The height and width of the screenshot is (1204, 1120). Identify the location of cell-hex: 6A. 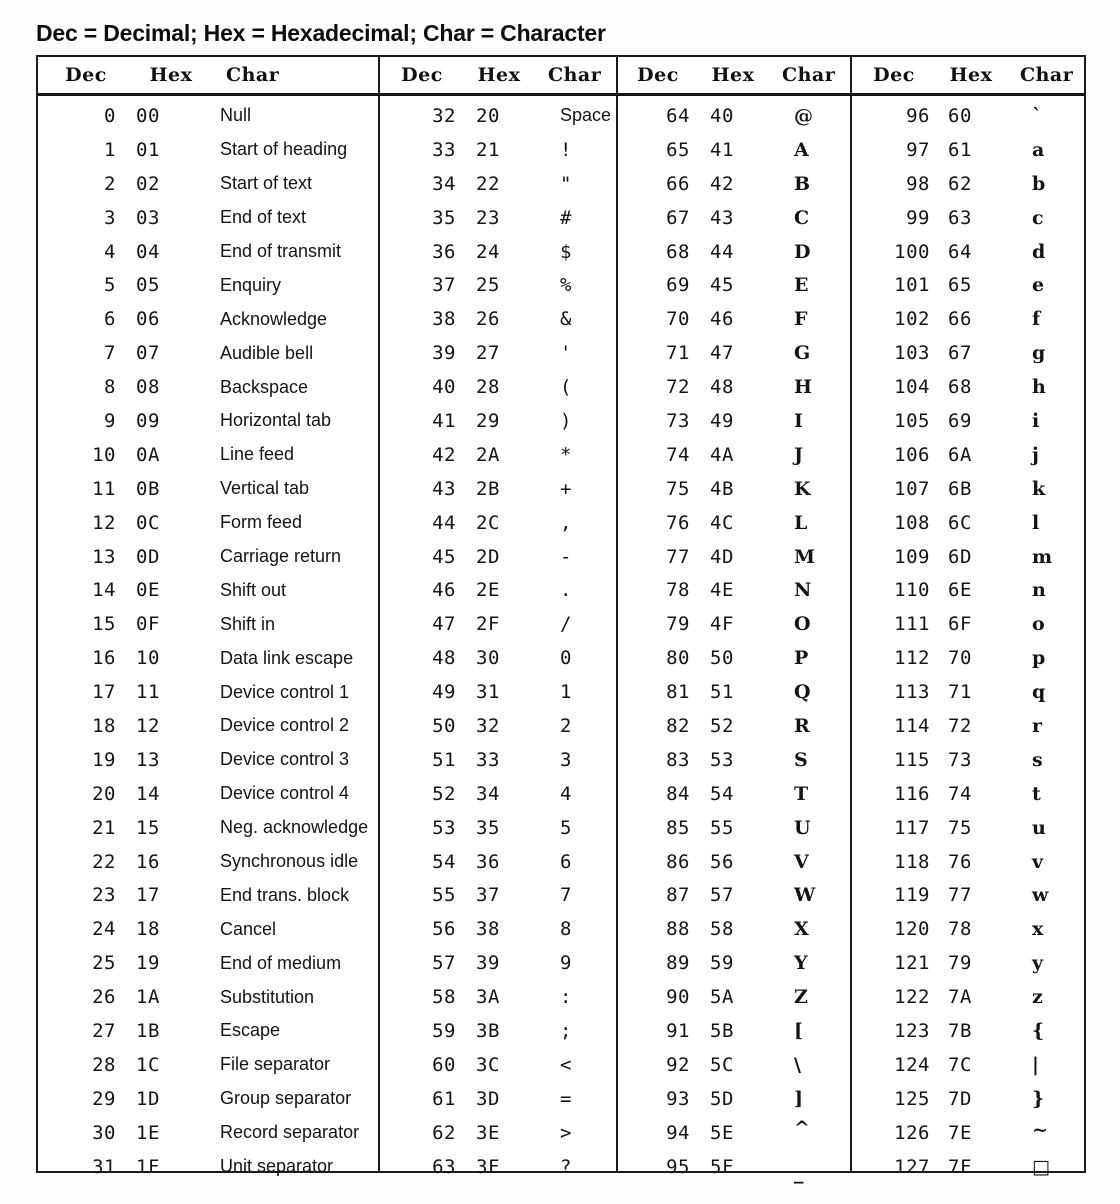
(960, 454).